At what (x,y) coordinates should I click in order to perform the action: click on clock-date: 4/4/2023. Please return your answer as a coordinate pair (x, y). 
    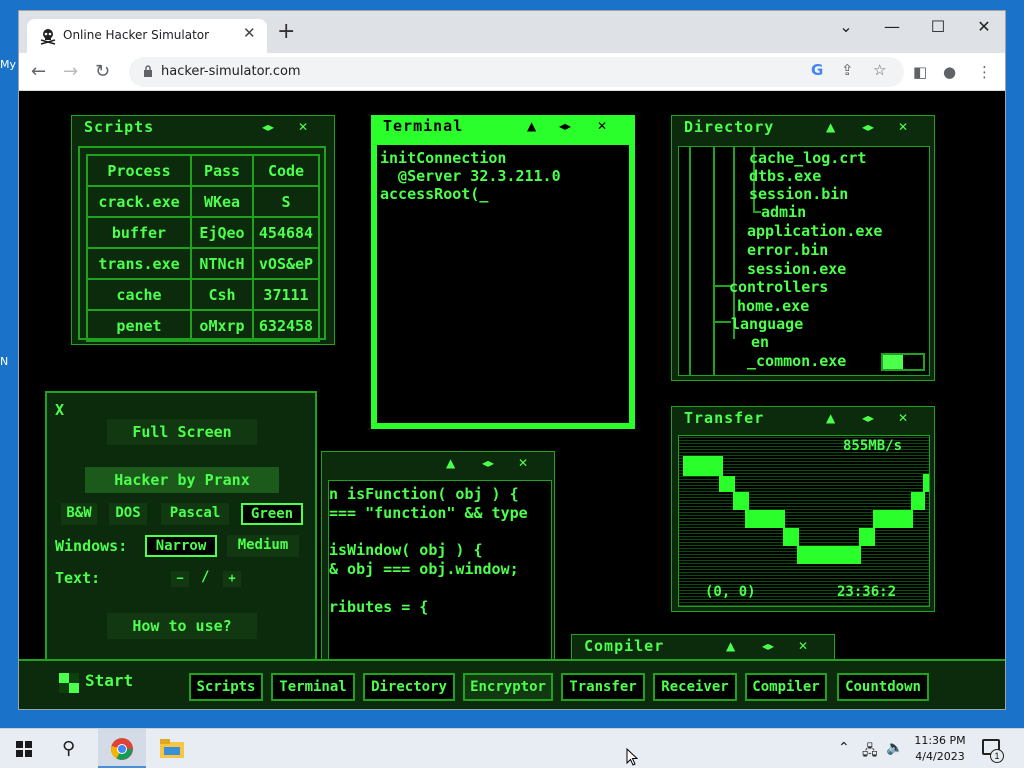
    Looking at the image, I should click on (940, 756).